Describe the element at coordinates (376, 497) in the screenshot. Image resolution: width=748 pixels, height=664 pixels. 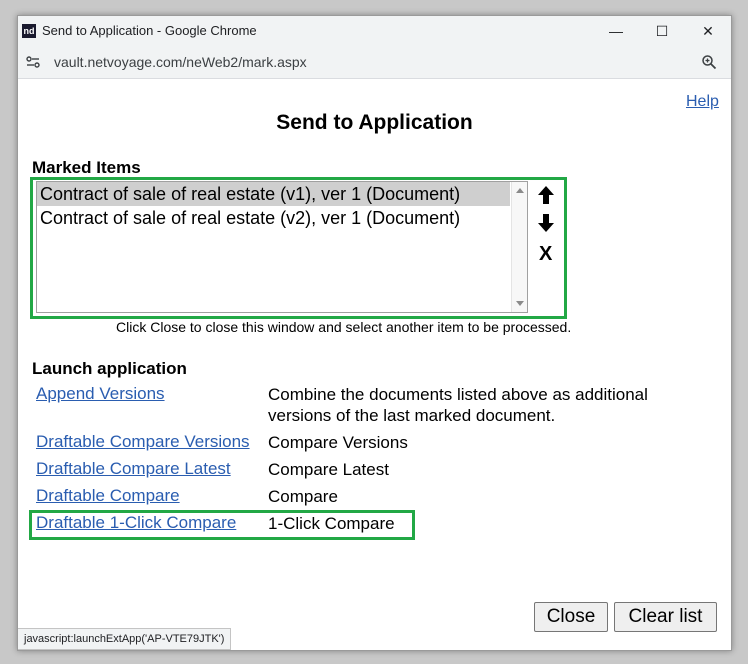
I see `app-row-compare: Draftable Compare Compare` at that location.